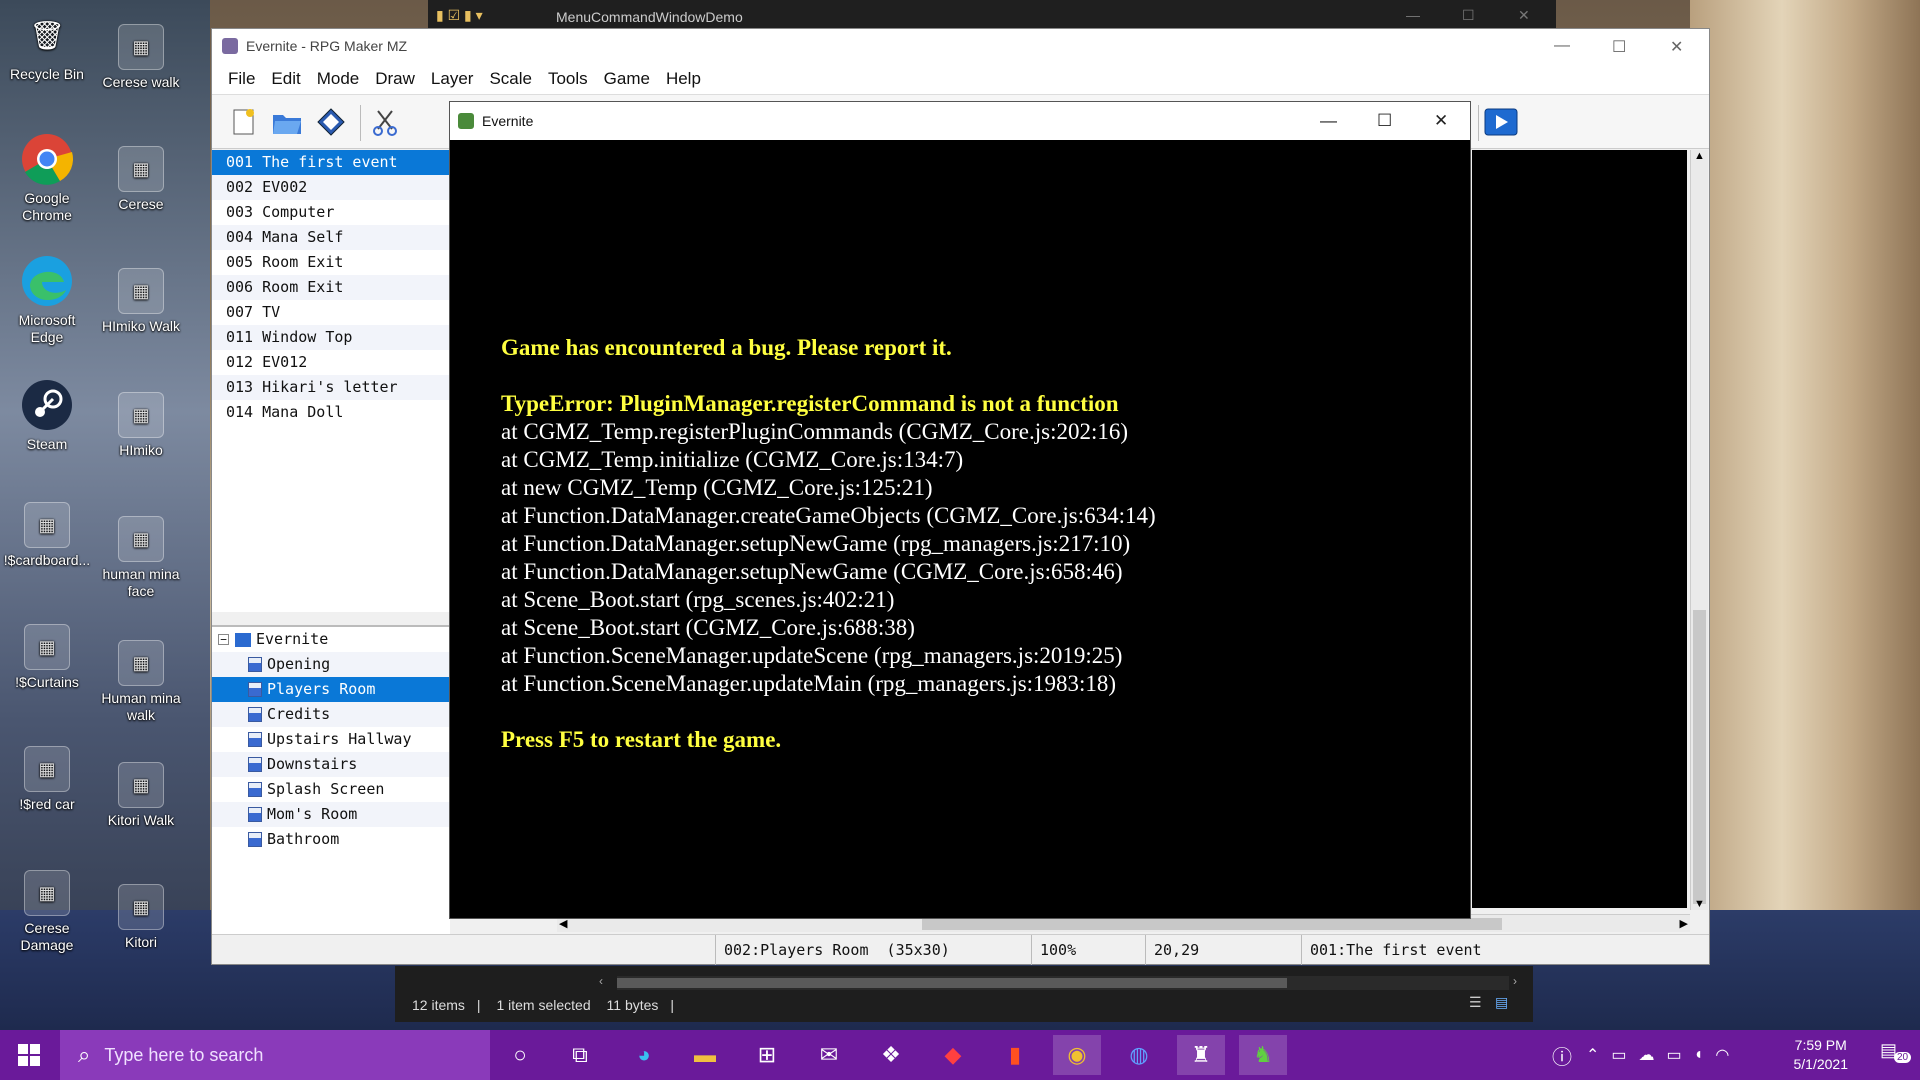 The height and width of the screenshot is (1080, 1920). Describe the element at coordinates (1896, 1055) in the screenshot. I see `notification-center-button: ▤ 20` at that location.